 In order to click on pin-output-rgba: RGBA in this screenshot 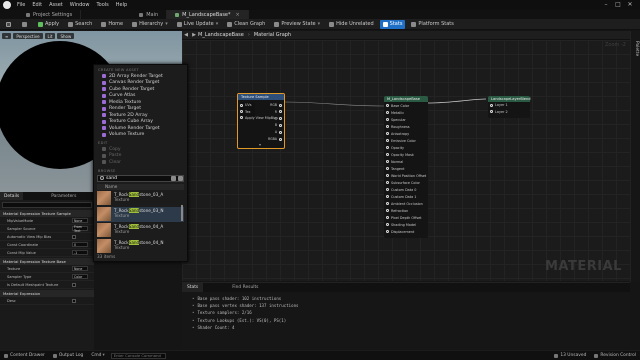, I will do `click(275, 139)`.